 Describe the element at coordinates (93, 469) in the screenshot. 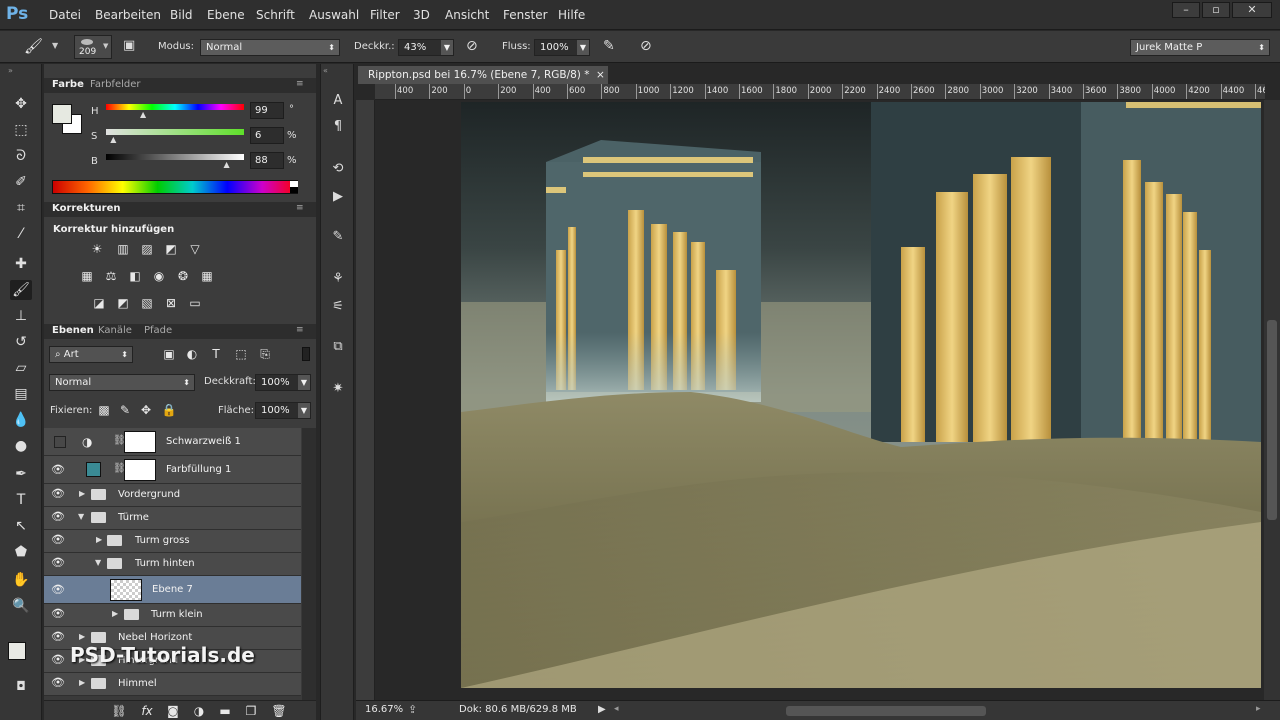

I see `fill-color-thumbnail` at that location.